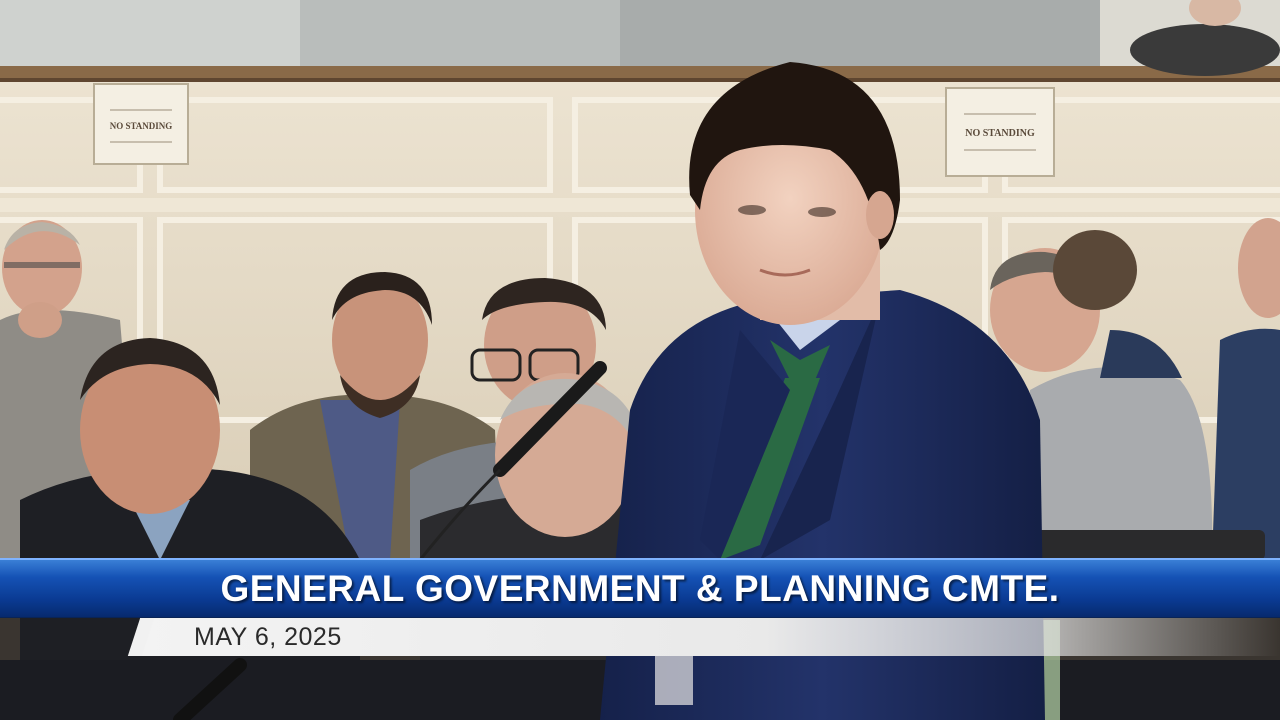 The height and width of the screenshot is (720, 1280). I want to click on gallery-rail, so click(640, 73).